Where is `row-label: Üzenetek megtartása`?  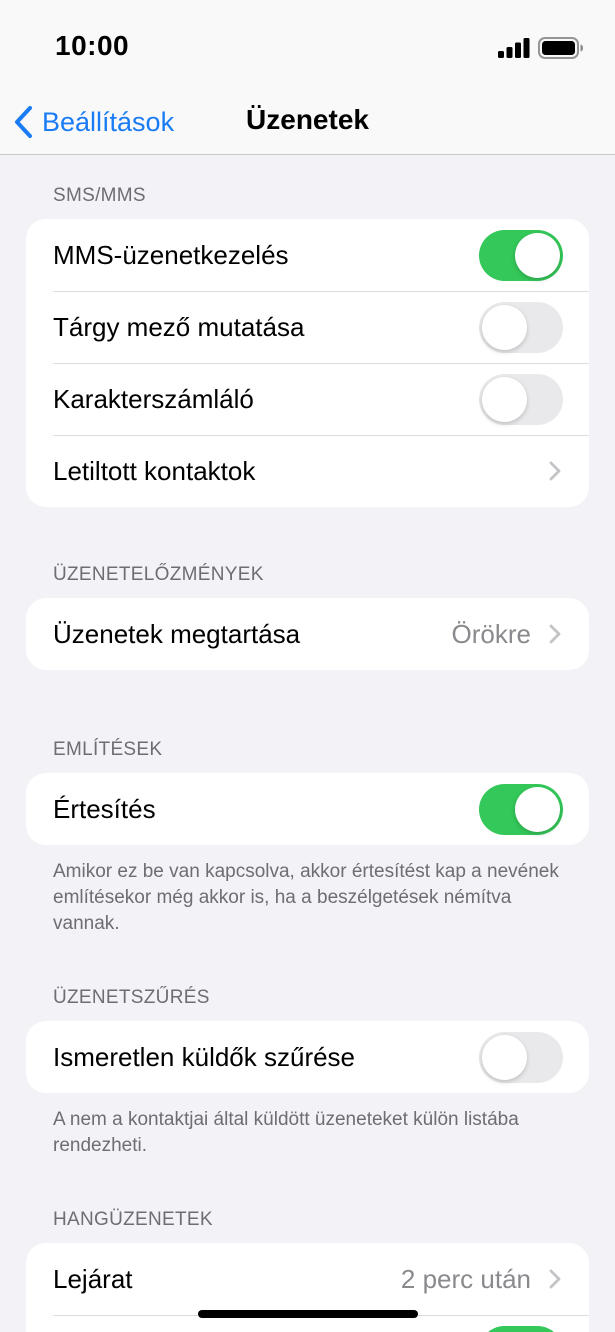 row-label: Üzenetek megtartása is located at coordinates (177, 633).